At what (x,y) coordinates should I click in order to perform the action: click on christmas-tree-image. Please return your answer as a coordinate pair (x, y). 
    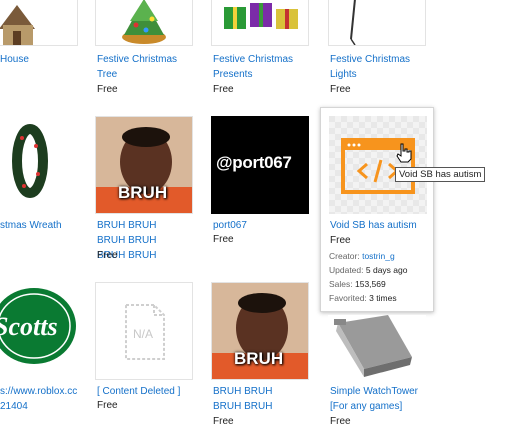
    Looking at the image, I should click on (144, 22).